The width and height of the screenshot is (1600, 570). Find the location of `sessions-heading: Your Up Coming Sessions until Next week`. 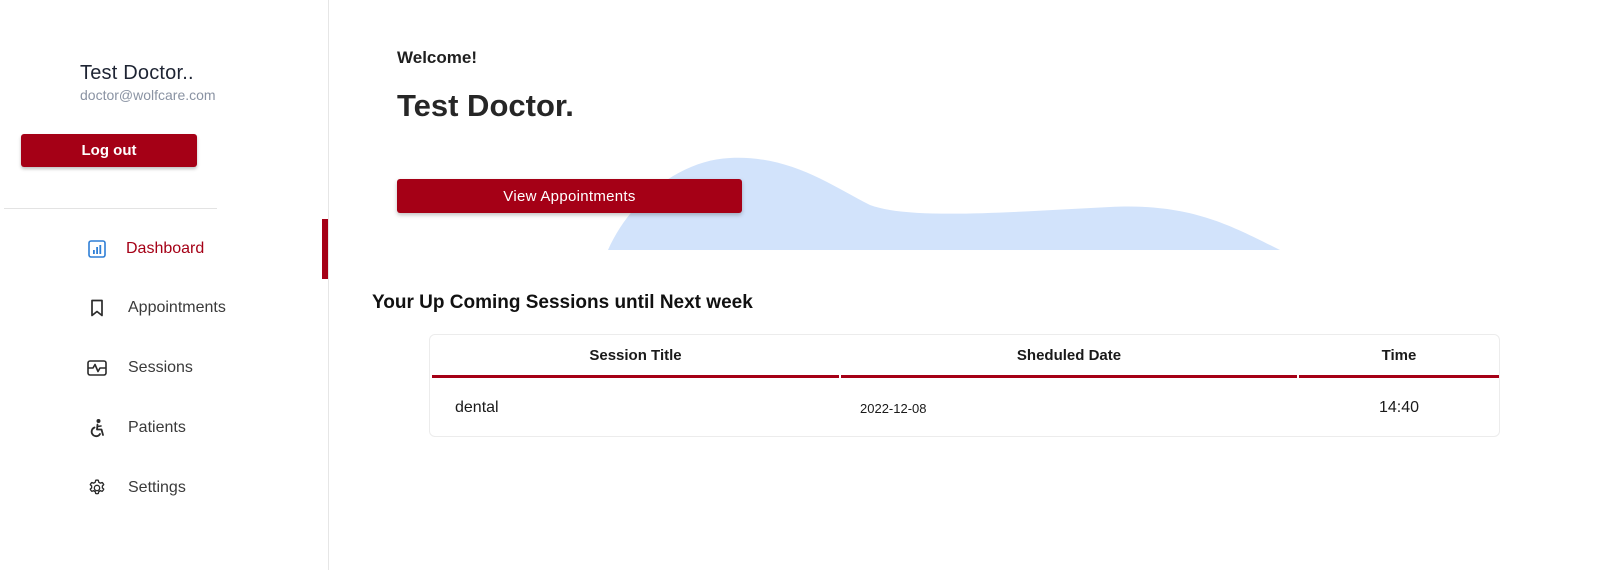

sessions-heading: Your Up Coming Sessions until Next week is located at coordinates (562, 302).